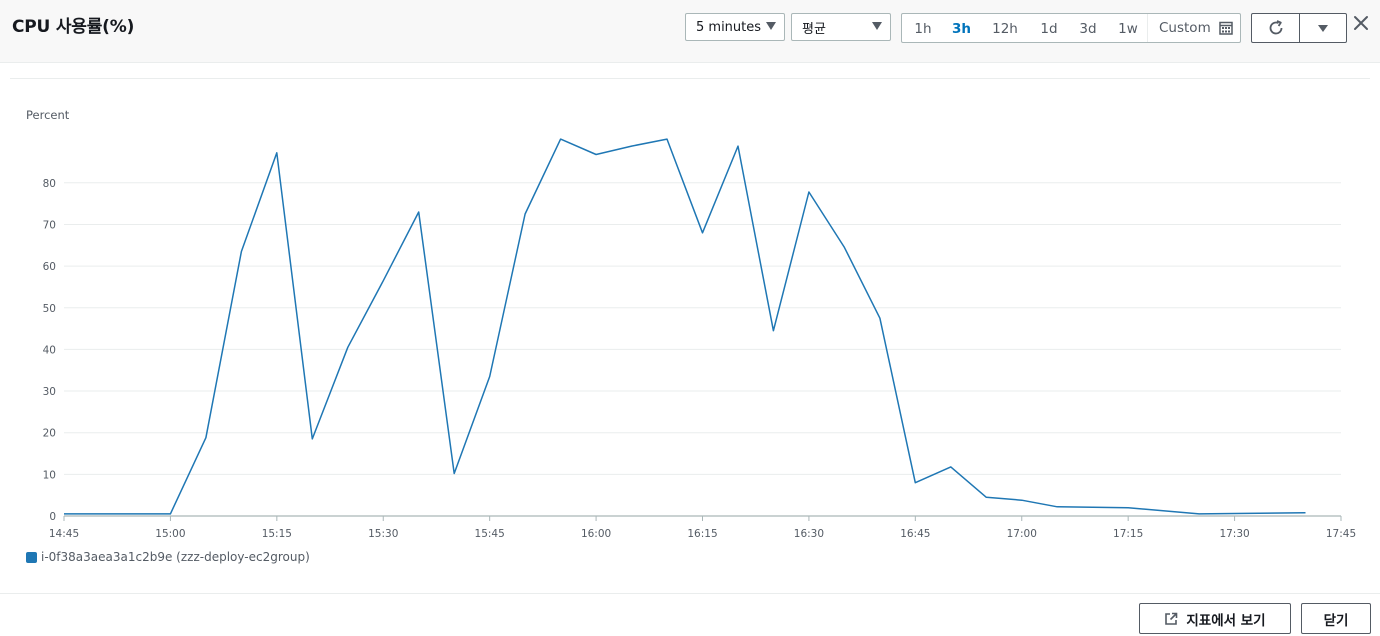 Image resolution: width=1380 pixels, height=636 pixels. What do you see at coordinates (961, 28) in the screenshot?
I see `range-3h: 3h` at bounding box center [961, 28].